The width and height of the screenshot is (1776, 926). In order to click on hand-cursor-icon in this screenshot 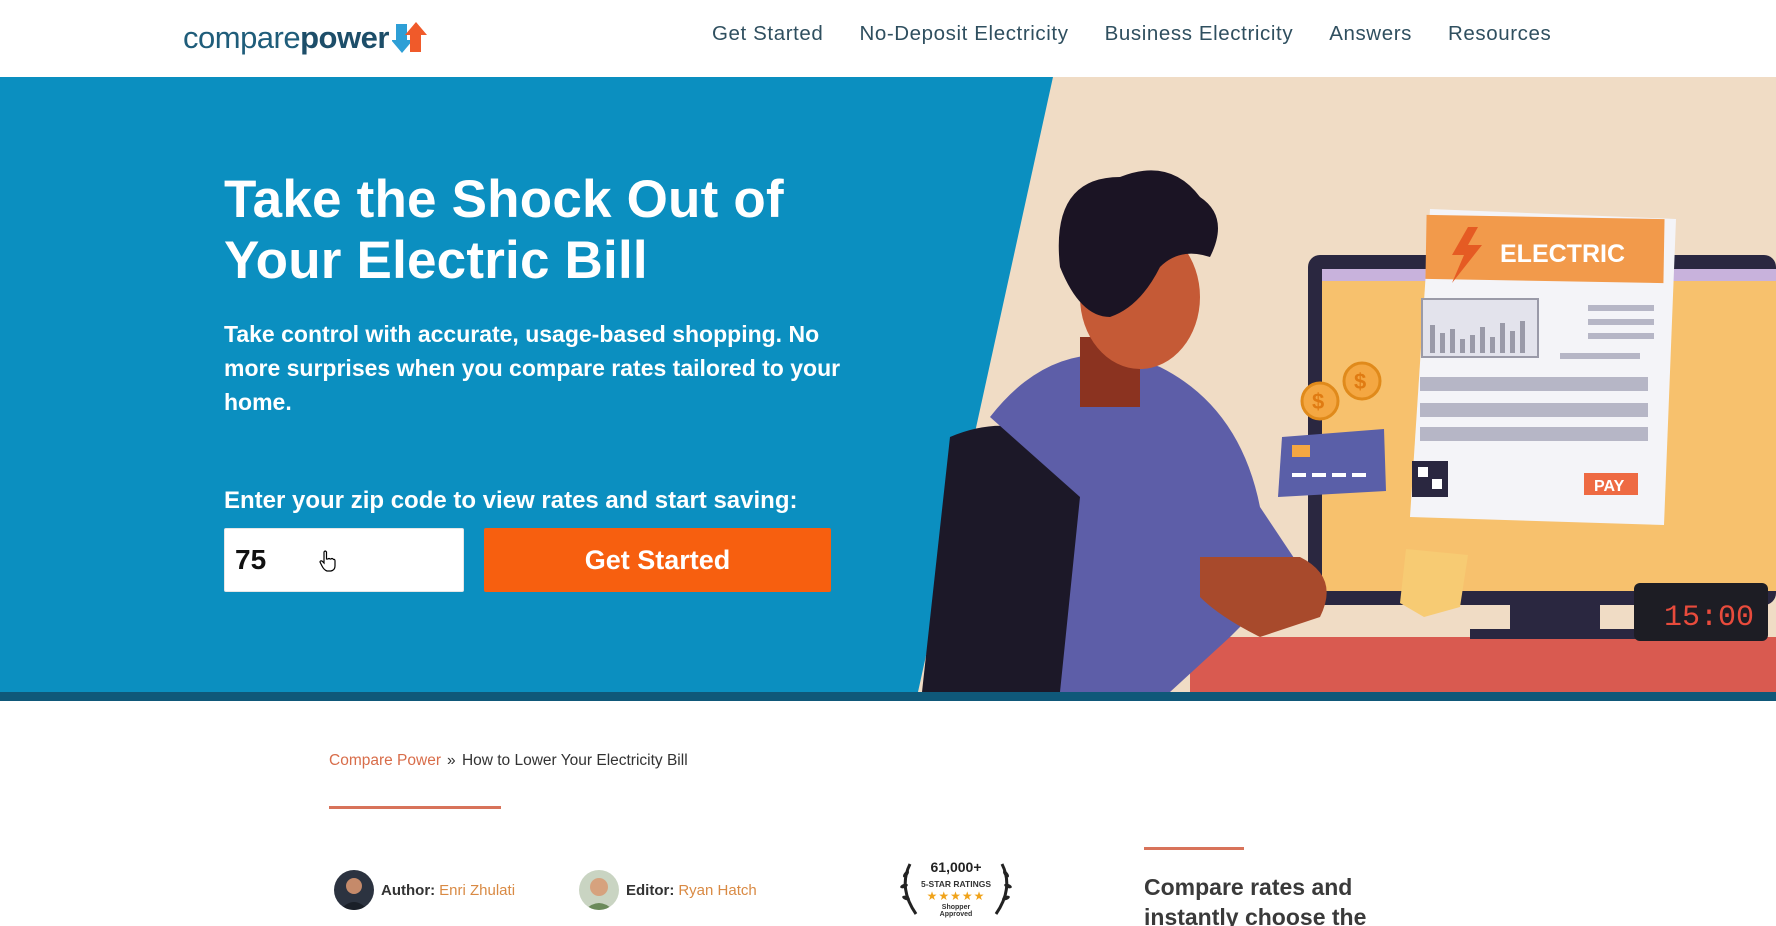, I will do `click(327, 561)`.